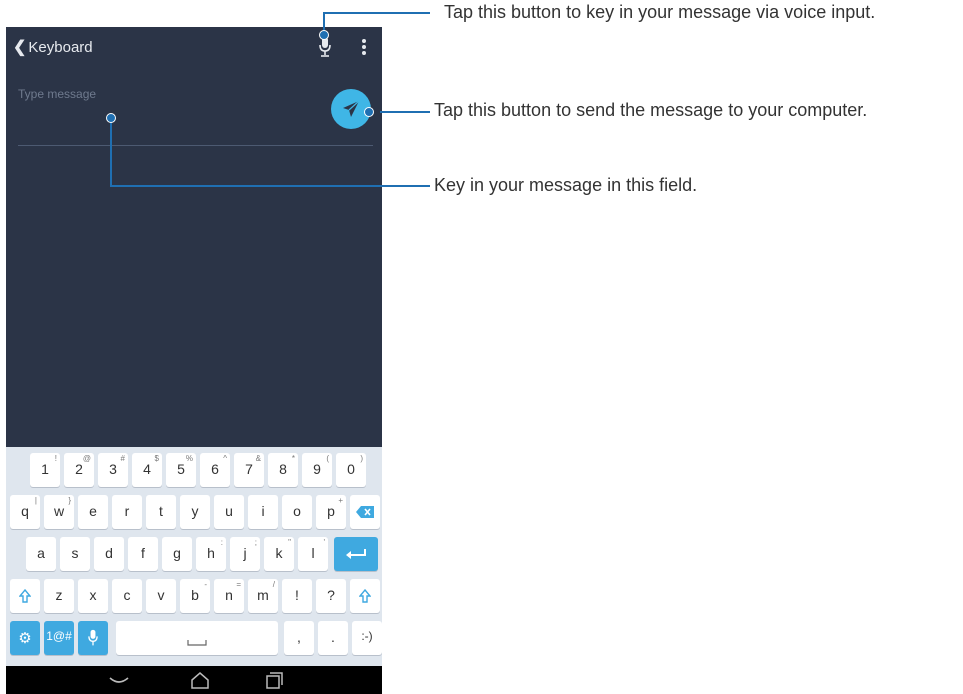 The width and height of the screenshot is (963, 694). I want to click on keyboard-settings-key: ⚙, so click(25, 638).